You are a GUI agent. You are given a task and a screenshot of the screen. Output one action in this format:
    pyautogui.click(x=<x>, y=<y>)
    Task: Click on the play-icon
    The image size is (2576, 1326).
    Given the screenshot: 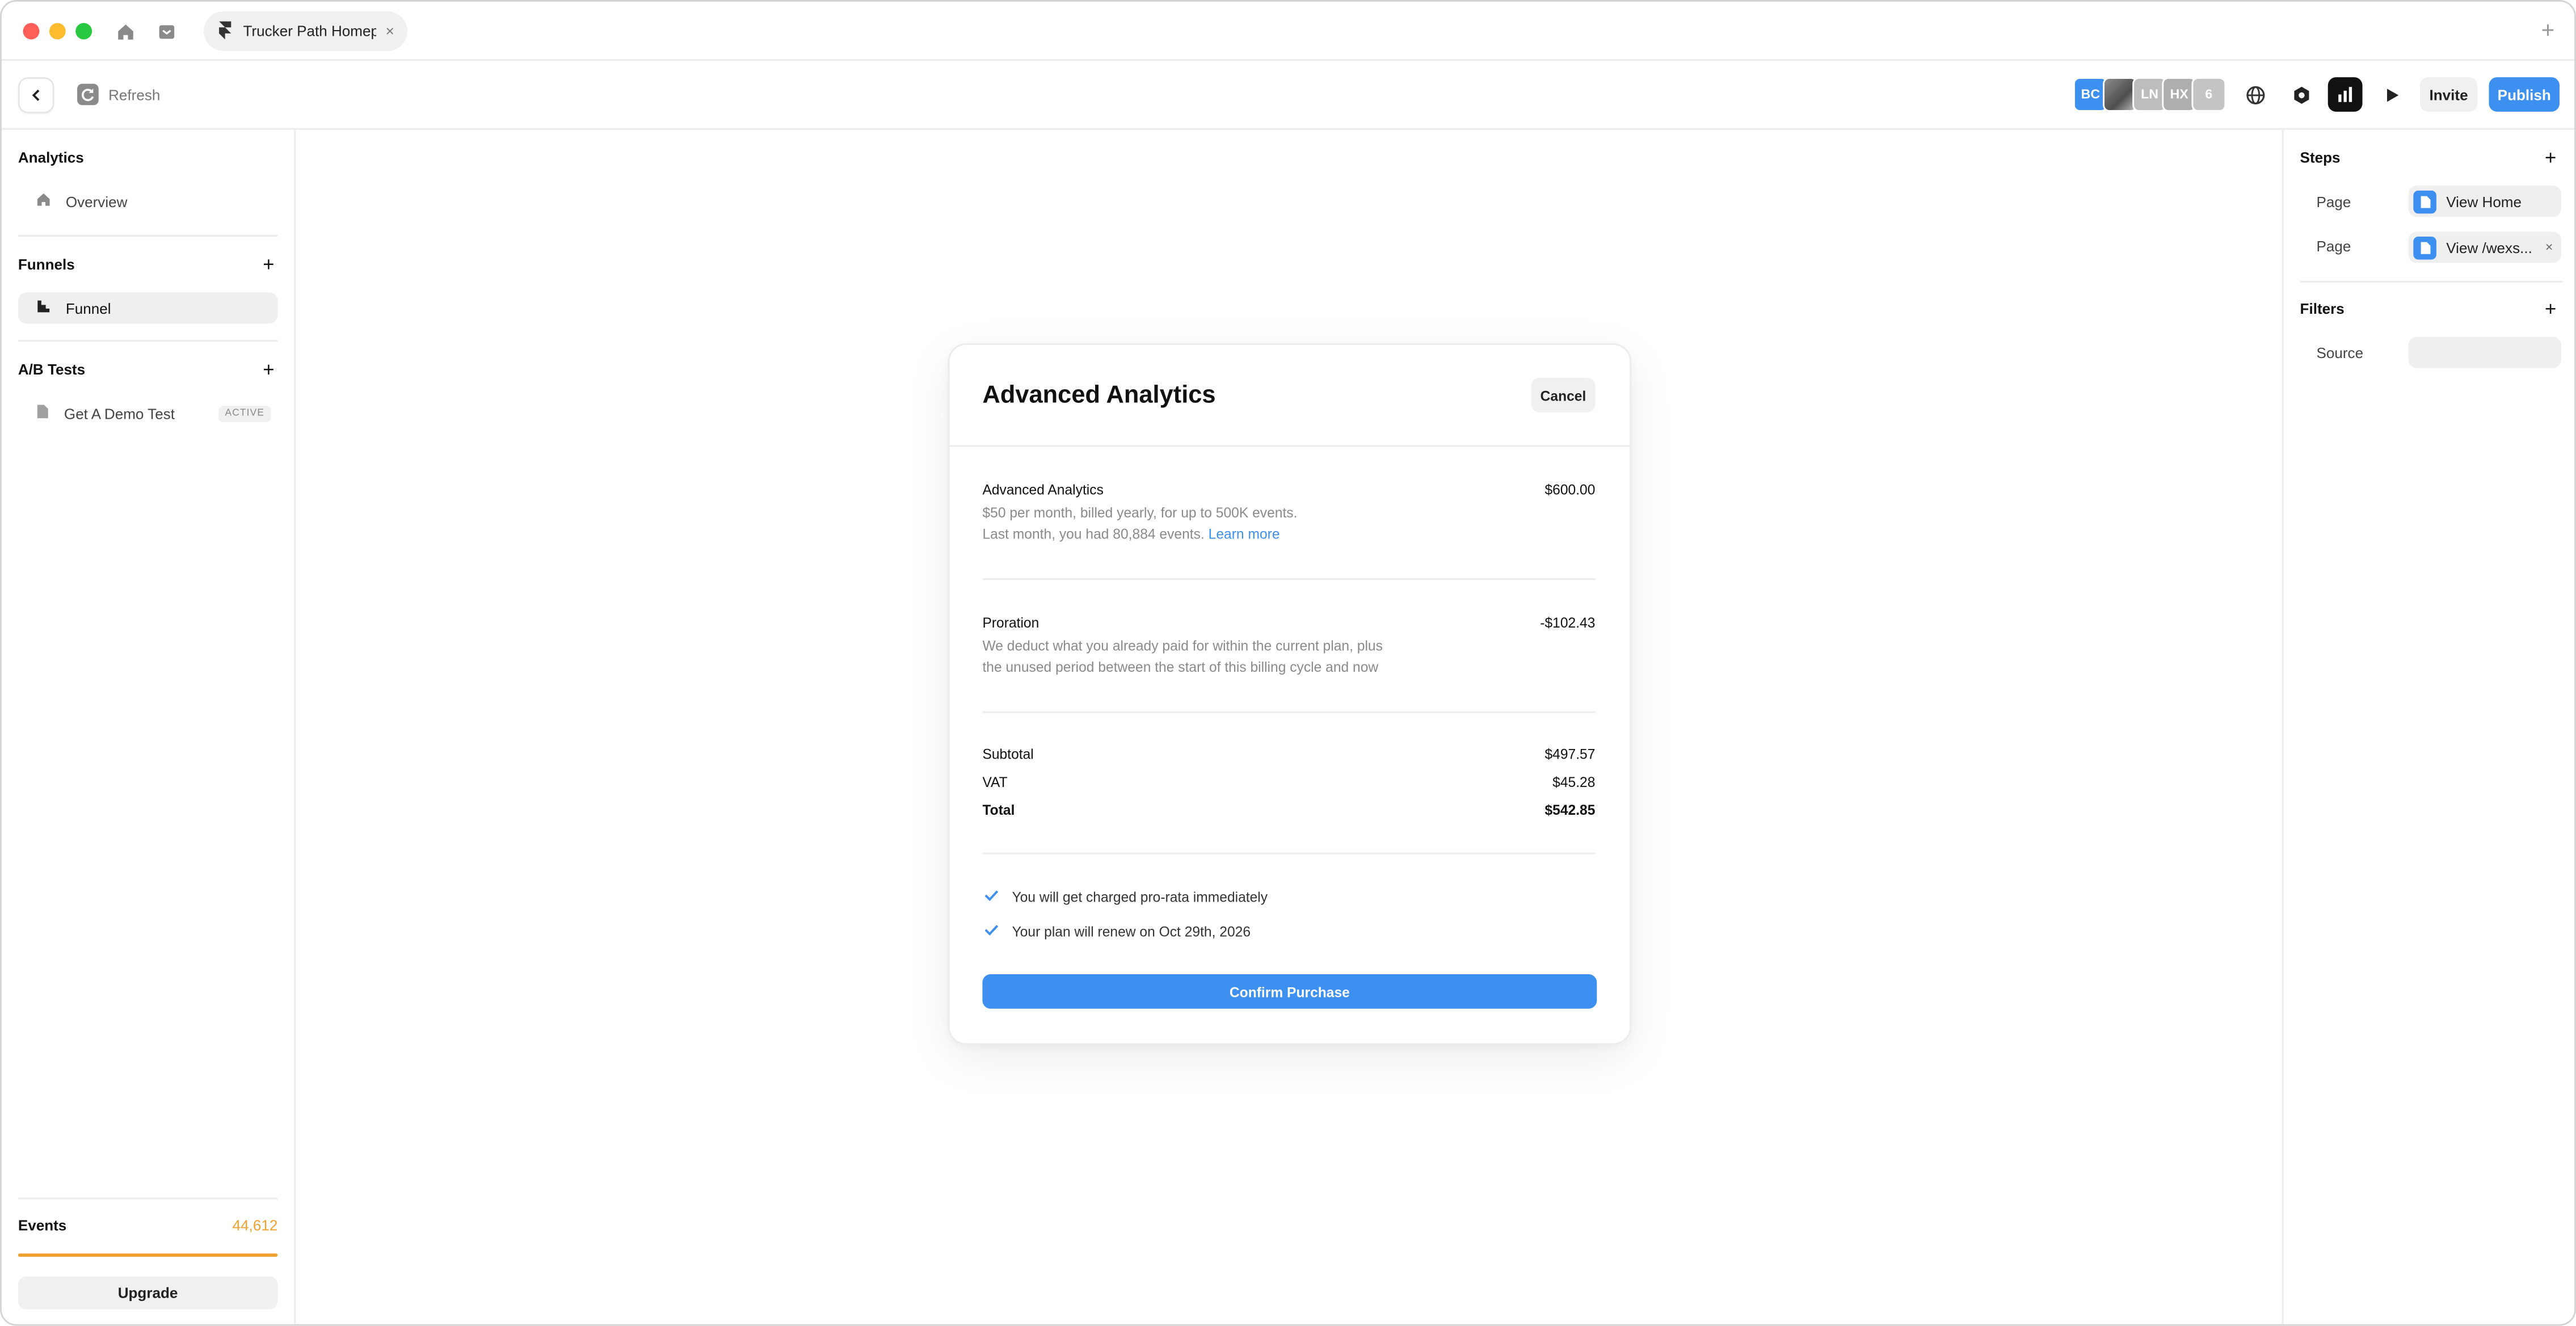 What is the action you would take?
    pyautogui.click(x=2391, y=94)
    